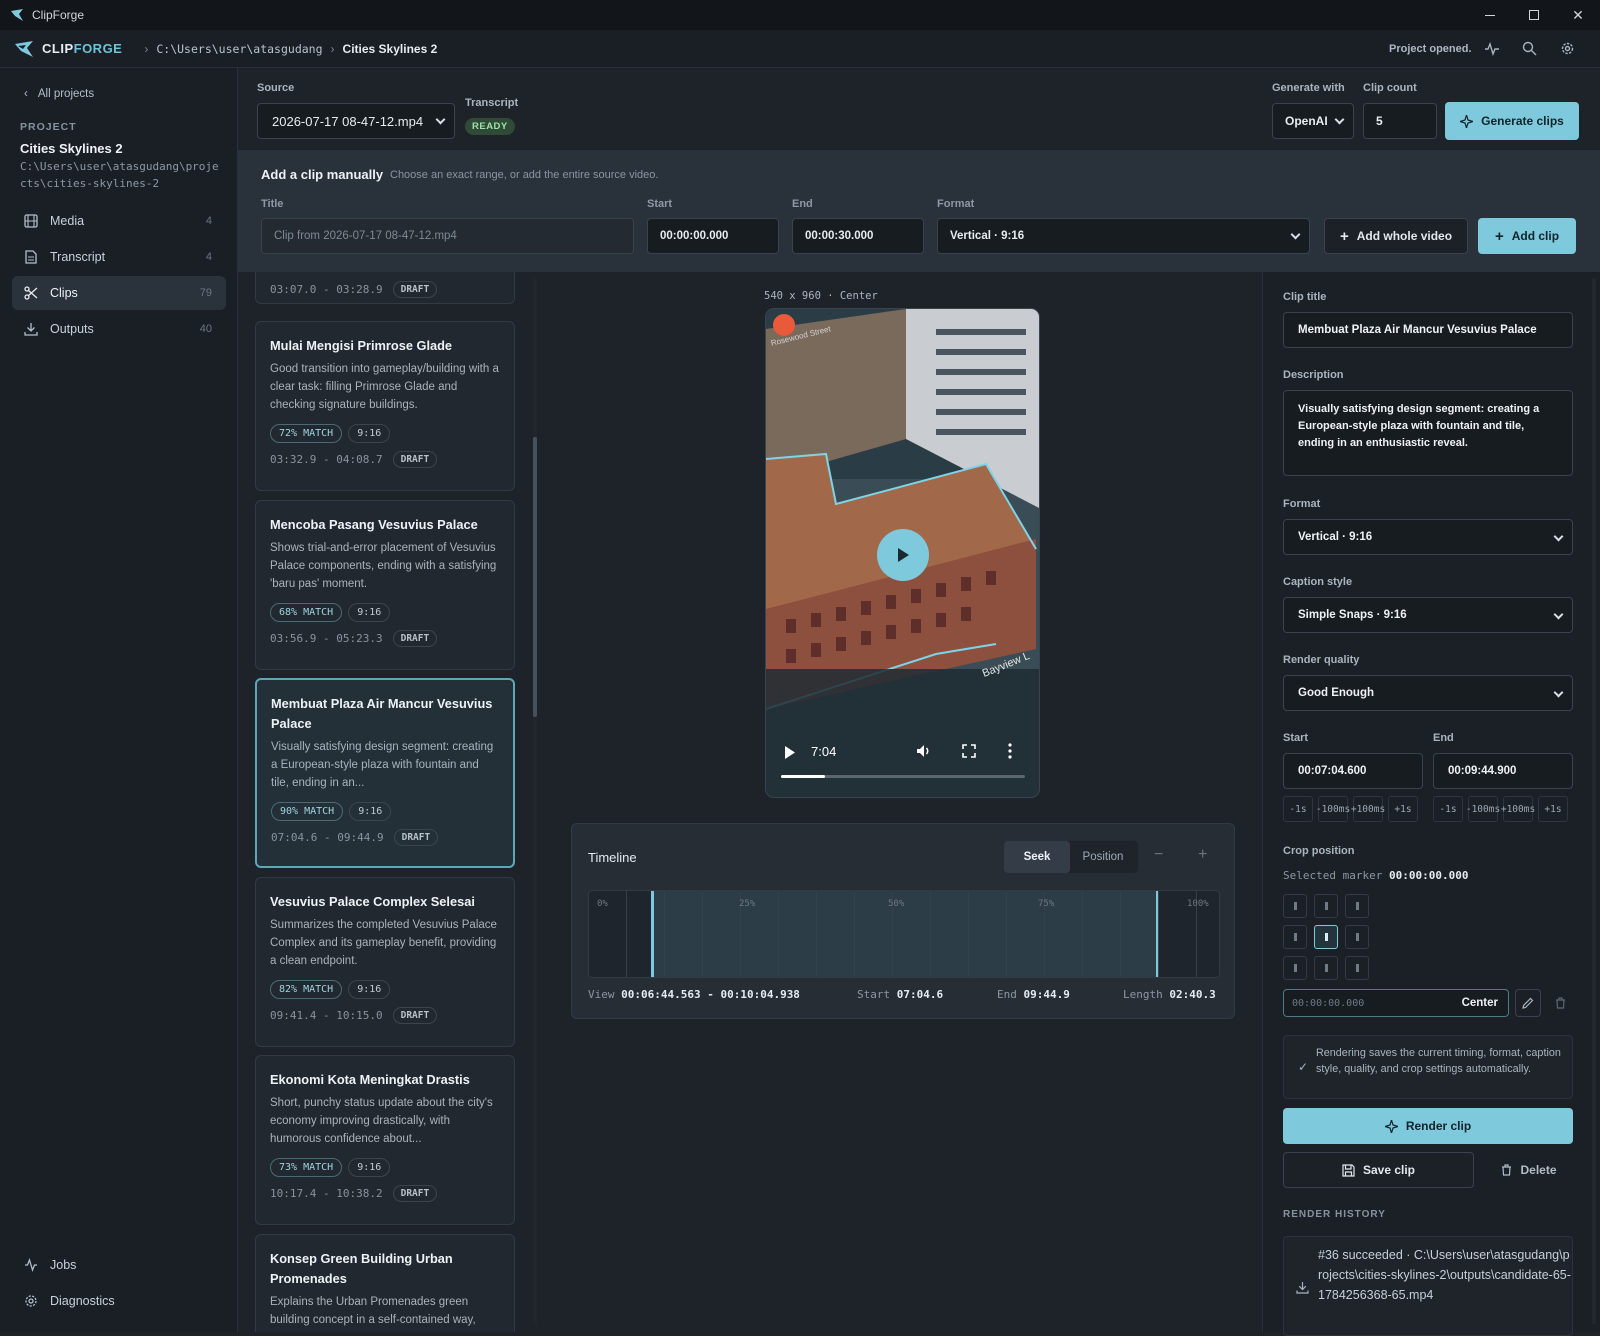  I want to click on sidebar-item-transcript: Transcript 4, so click(119, 257).